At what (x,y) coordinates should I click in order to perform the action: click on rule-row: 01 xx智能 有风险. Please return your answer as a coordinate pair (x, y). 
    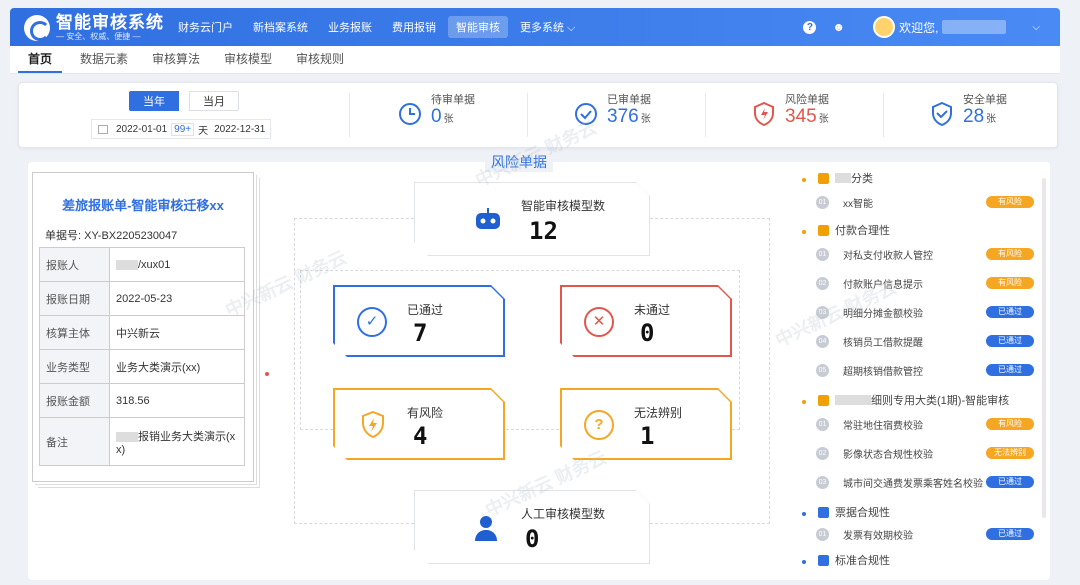
    Looking at the image, I should click on (925, 202).